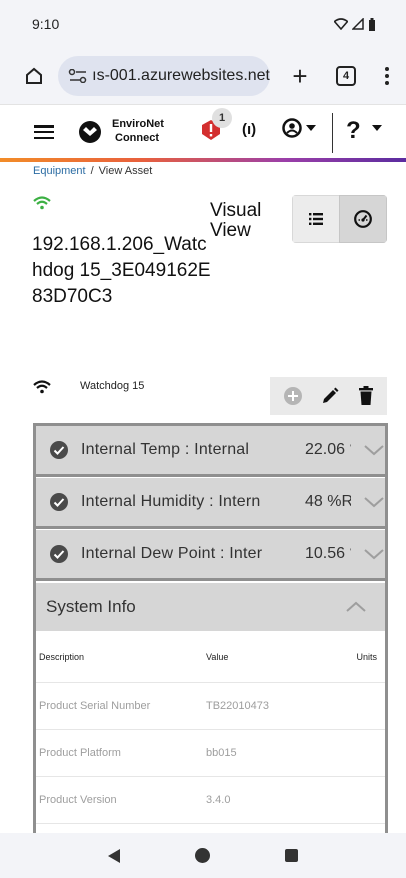  What do you see at coordinates (42, 387) in the screenshot?
I see `device-wifi-icon` at bounding box center [42, 387].